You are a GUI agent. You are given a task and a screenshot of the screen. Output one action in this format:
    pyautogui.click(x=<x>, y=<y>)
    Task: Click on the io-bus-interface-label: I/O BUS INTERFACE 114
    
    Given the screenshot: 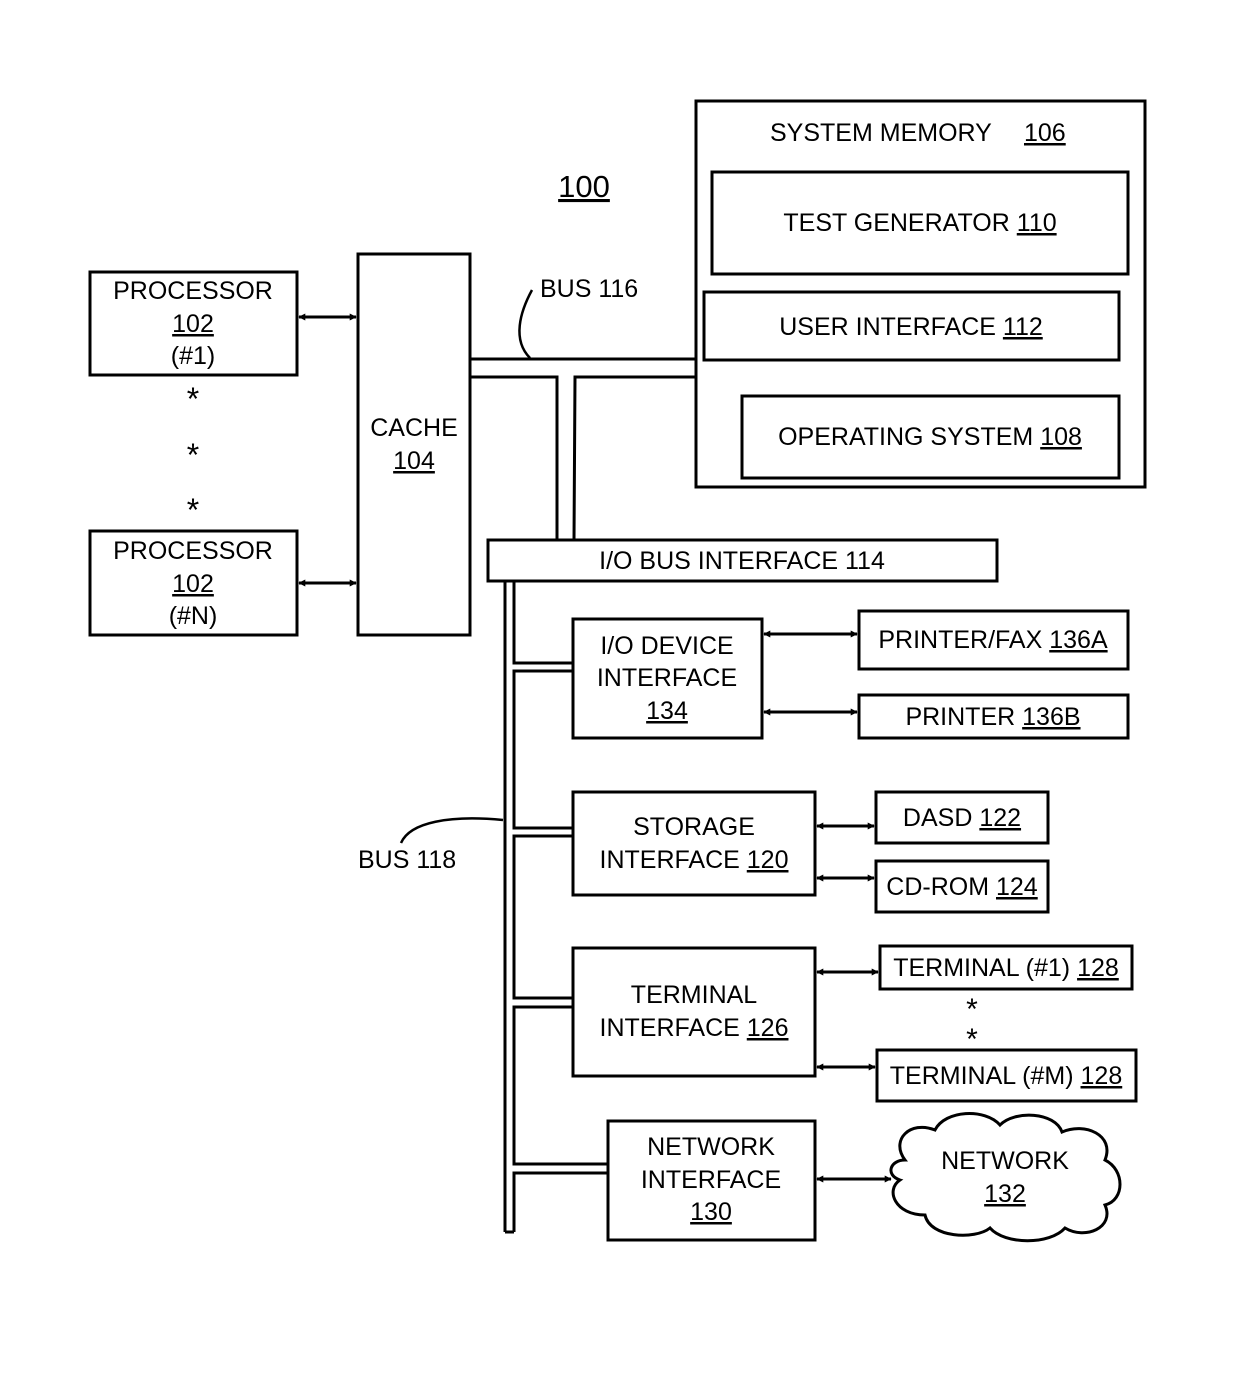 What is the action you would take?
    pyautogui.click(x=742, y=561)
    